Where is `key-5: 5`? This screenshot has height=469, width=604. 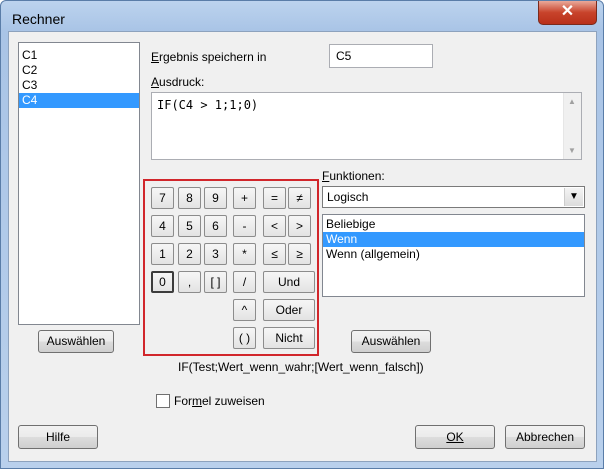 key-5: 5 is located at coordinates (189, 226).